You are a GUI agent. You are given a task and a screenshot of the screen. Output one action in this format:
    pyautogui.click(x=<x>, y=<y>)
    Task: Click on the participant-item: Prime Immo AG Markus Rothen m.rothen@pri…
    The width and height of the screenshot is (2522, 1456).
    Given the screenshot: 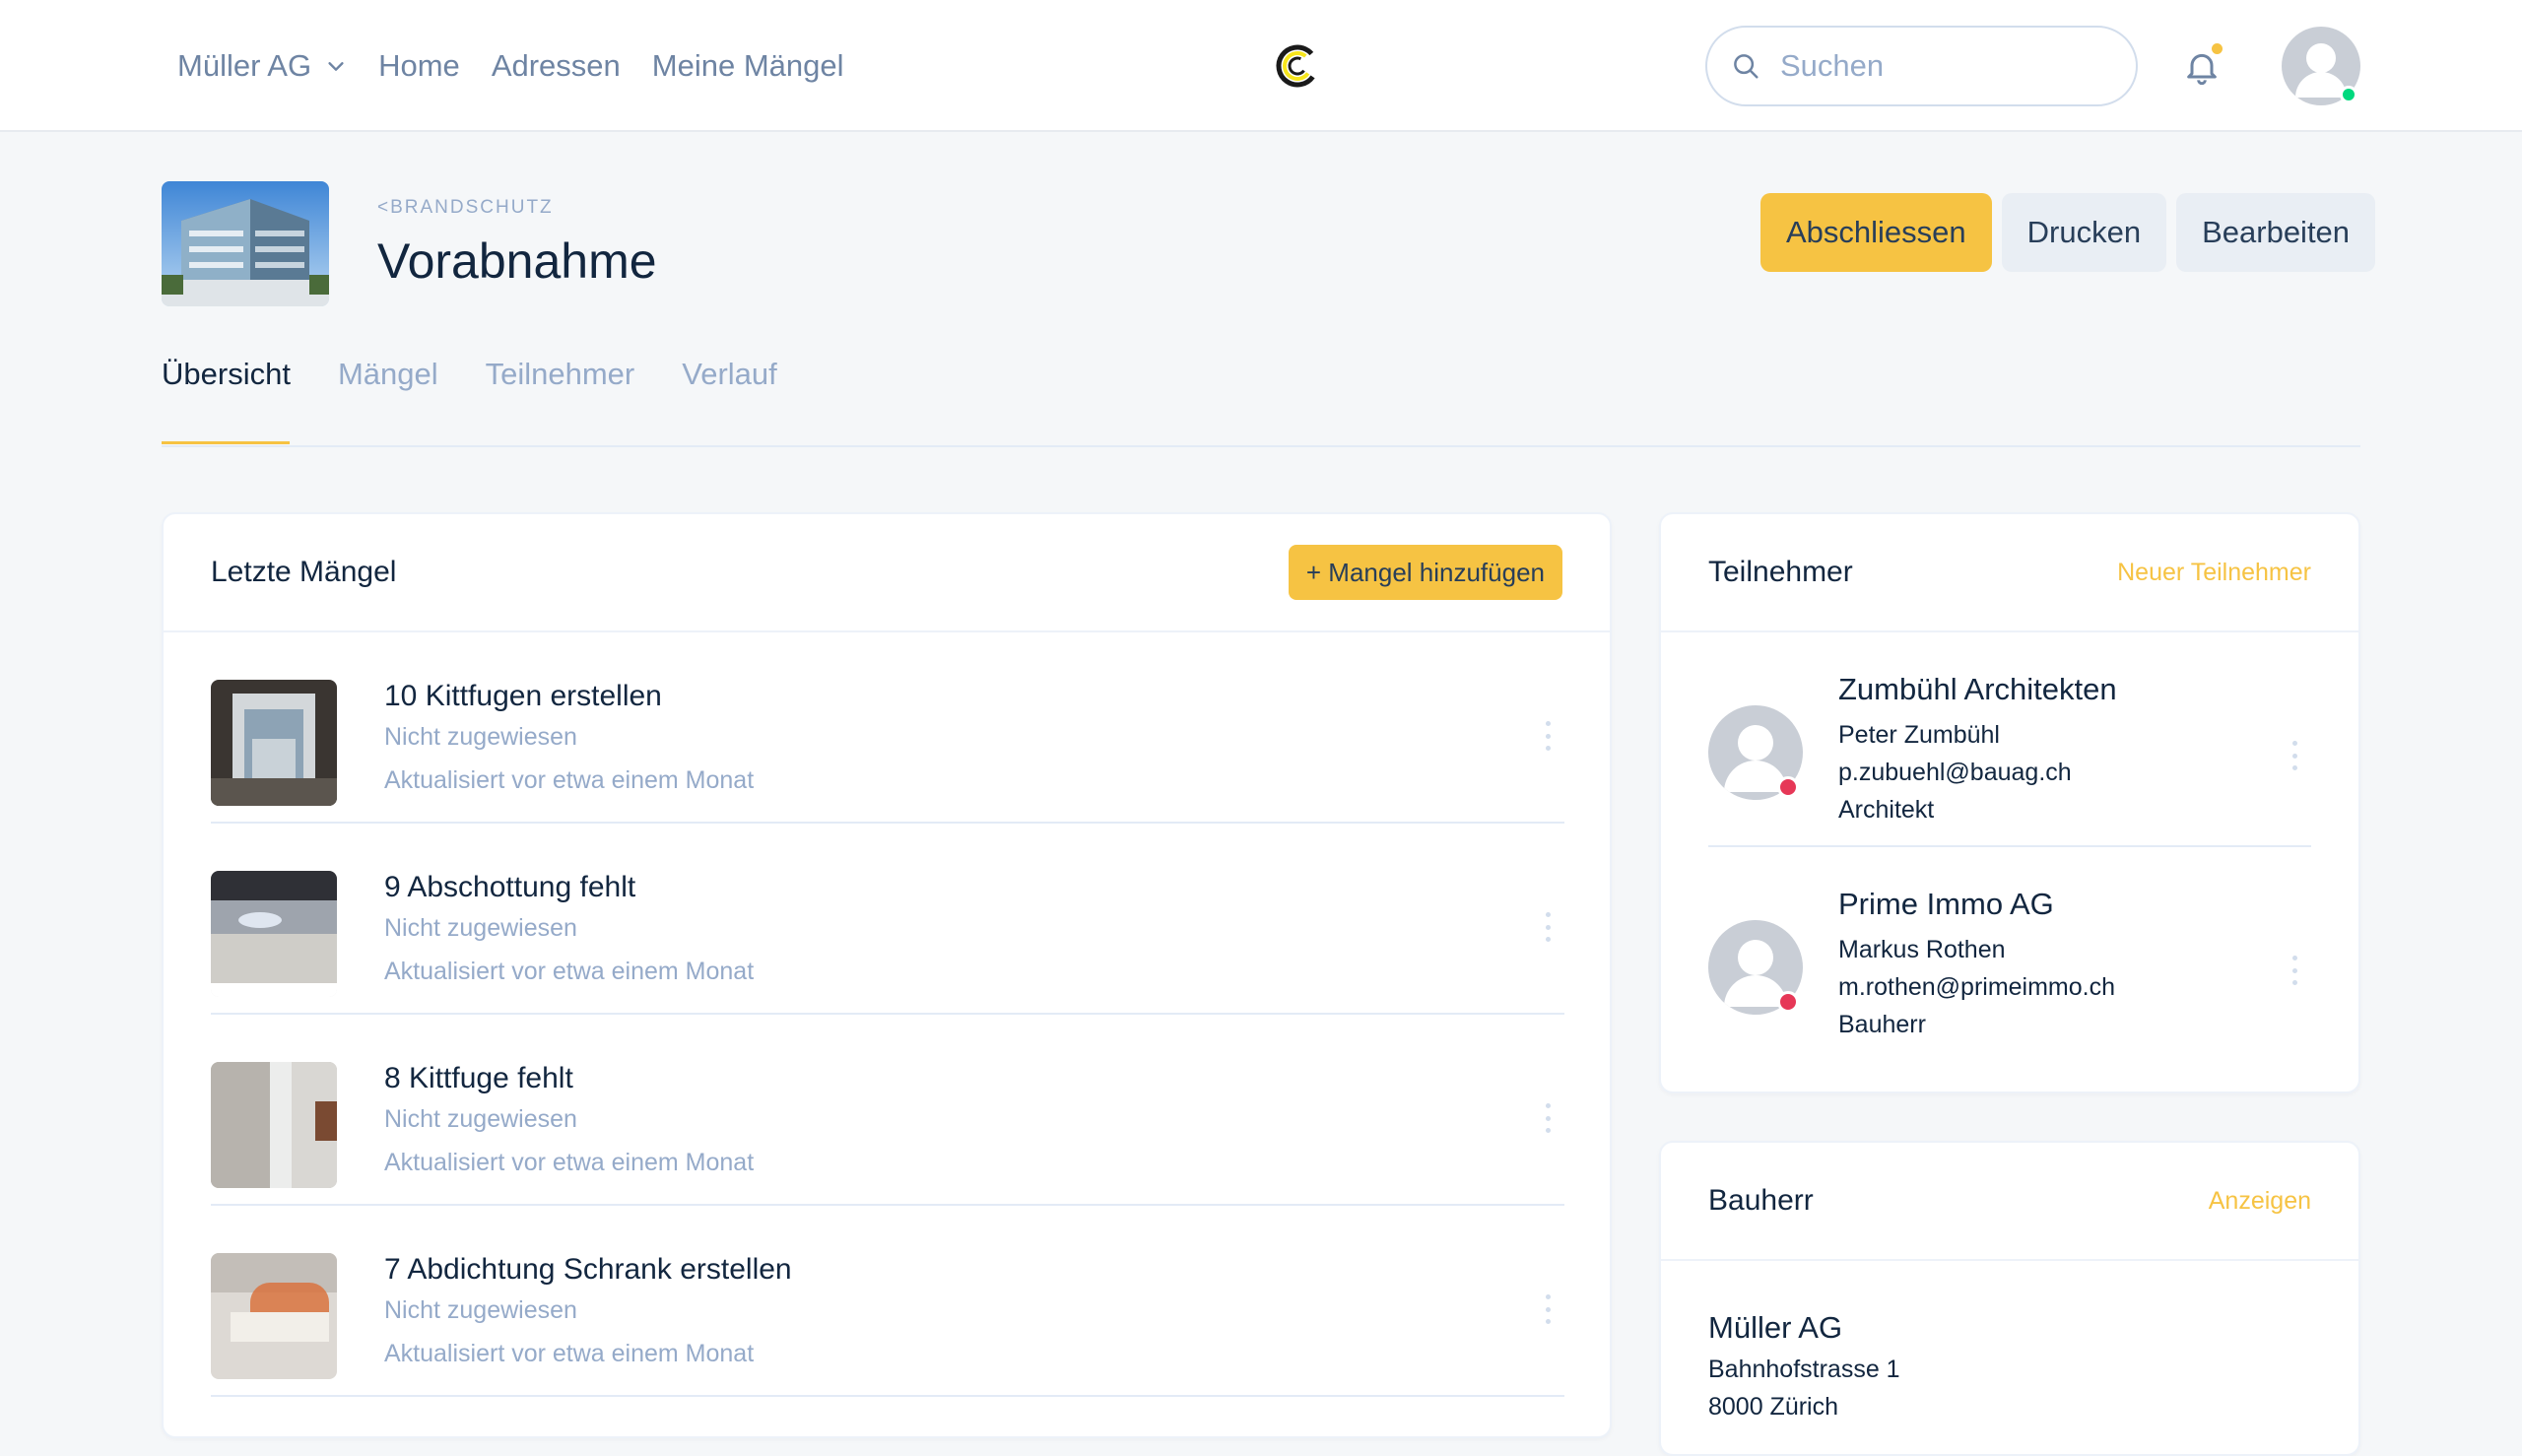 What is the action you would take?
    pyautogui.click(x=2009, y=954)
    